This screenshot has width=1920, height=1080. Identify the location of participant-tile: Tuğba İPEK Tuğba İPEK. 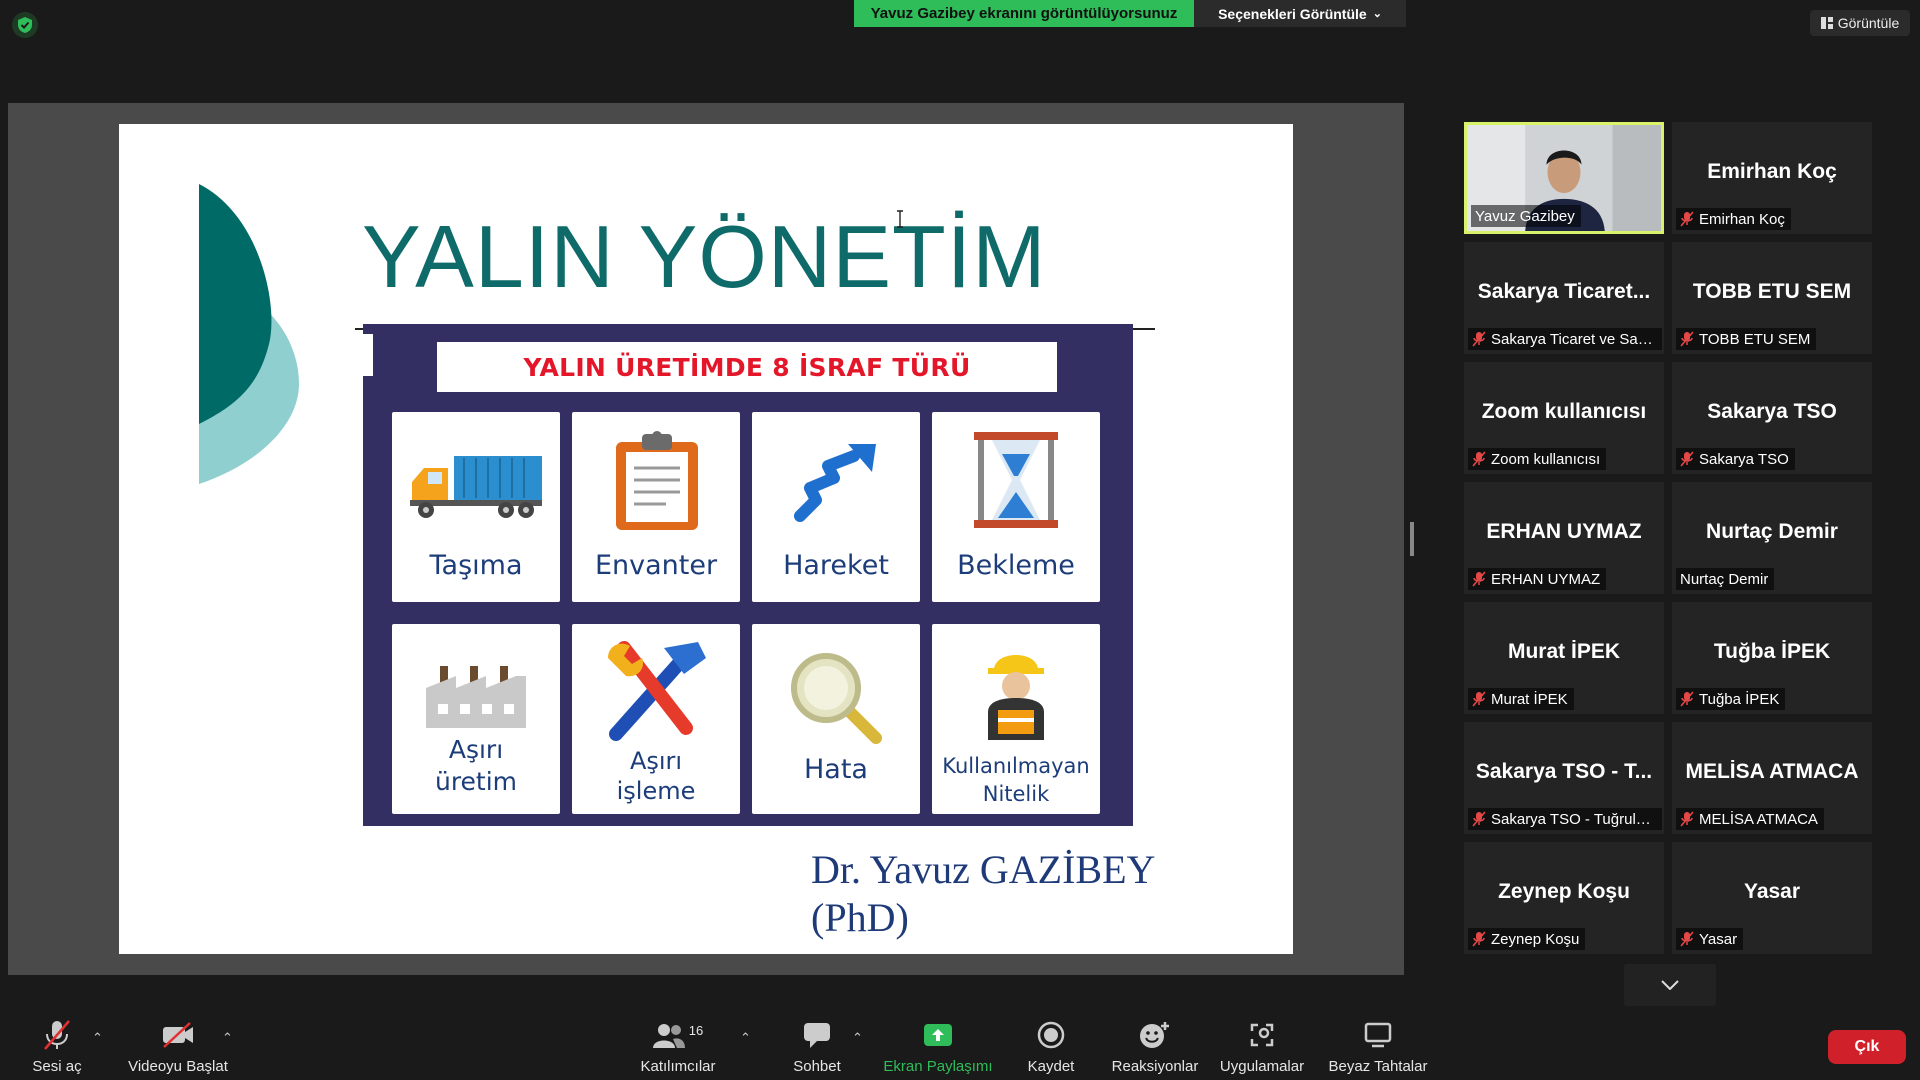
(1772, 658).